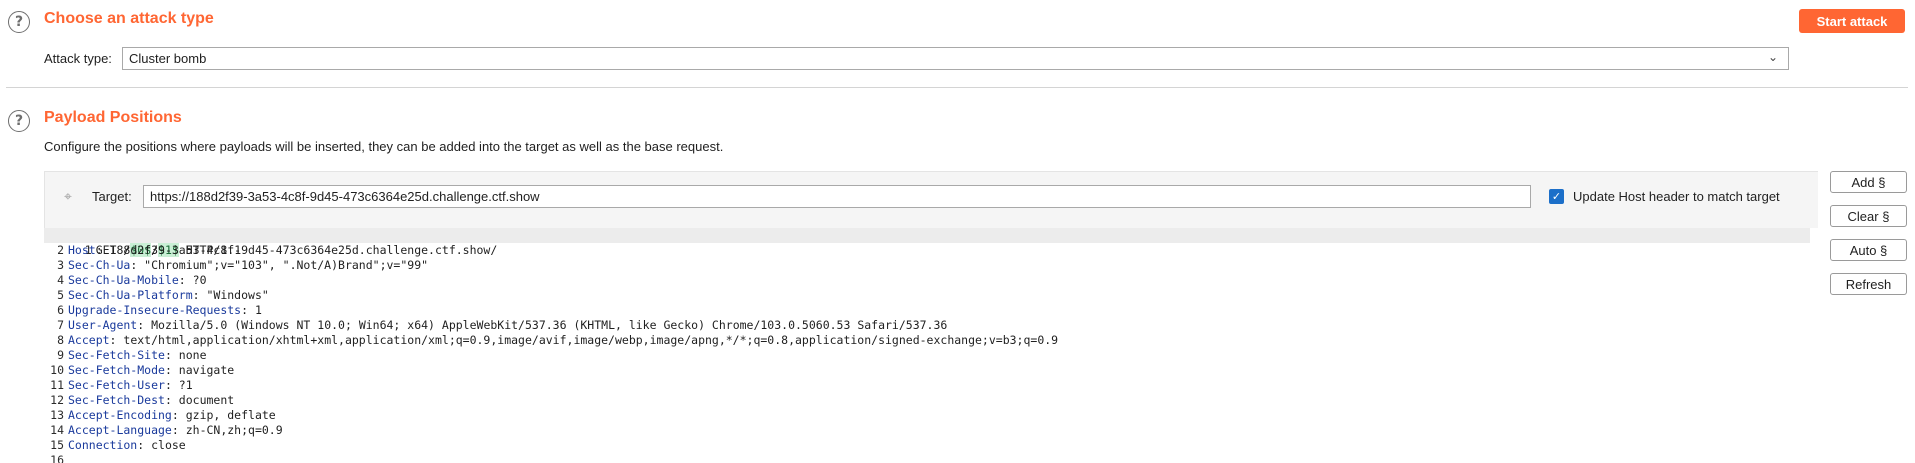 The height and width of the screenshot is (463, 1915). Describe the element at coordinates (927, 445) in the screenshot. I see `header-line: 15 Connection: close` at that location.